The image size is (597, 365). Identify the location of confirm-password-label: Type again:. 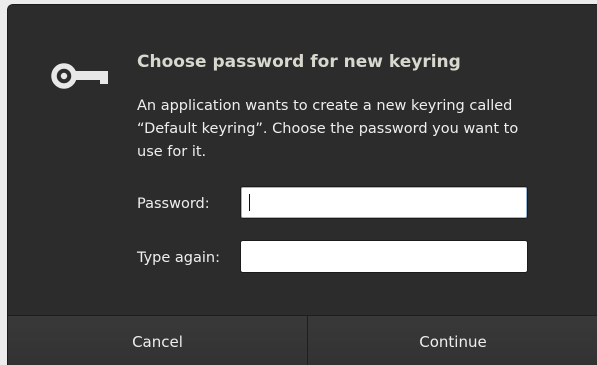
(178, 258).